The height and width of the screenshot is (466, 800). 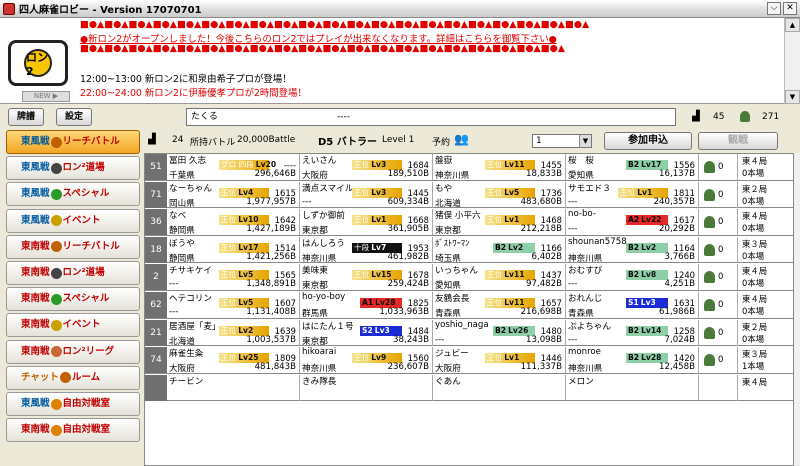 What do you see at coordinates (156, 305) in the screenshot?
I see `table-number: 62` at bounding box center [156, 305].